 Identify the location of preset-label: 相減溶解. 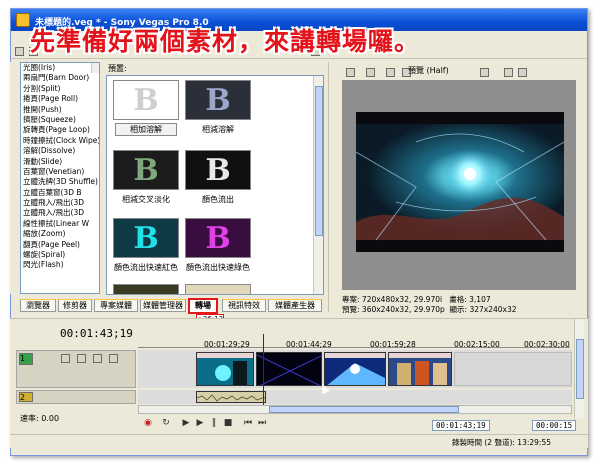
(218, 129).